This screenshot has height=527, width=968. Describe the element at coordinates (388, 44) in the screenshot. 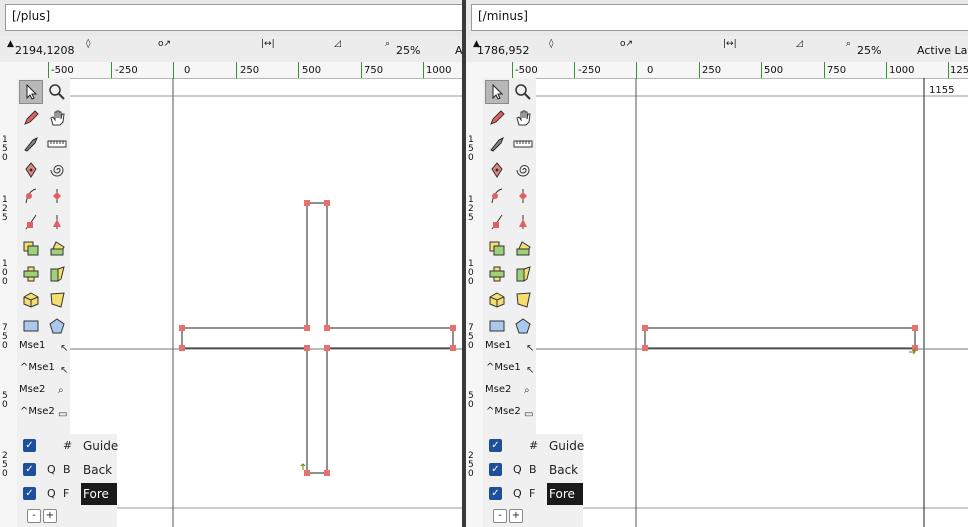

I see `zoom-icon: ⌕` at that location.